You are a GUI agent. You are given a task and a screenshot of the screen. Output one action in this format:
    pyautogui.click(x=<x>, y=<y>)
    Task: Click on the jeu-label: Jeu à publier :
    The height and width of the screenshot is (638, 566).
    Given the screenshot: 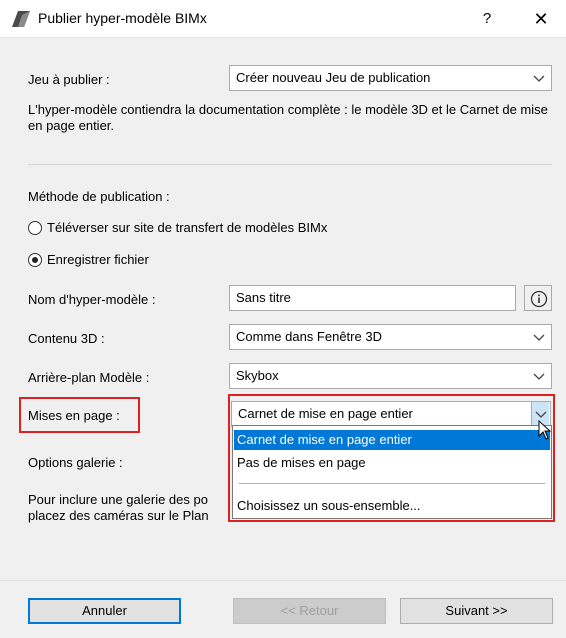 What is the action you would take?
    pyautogui.click(x=69, y=79)
    